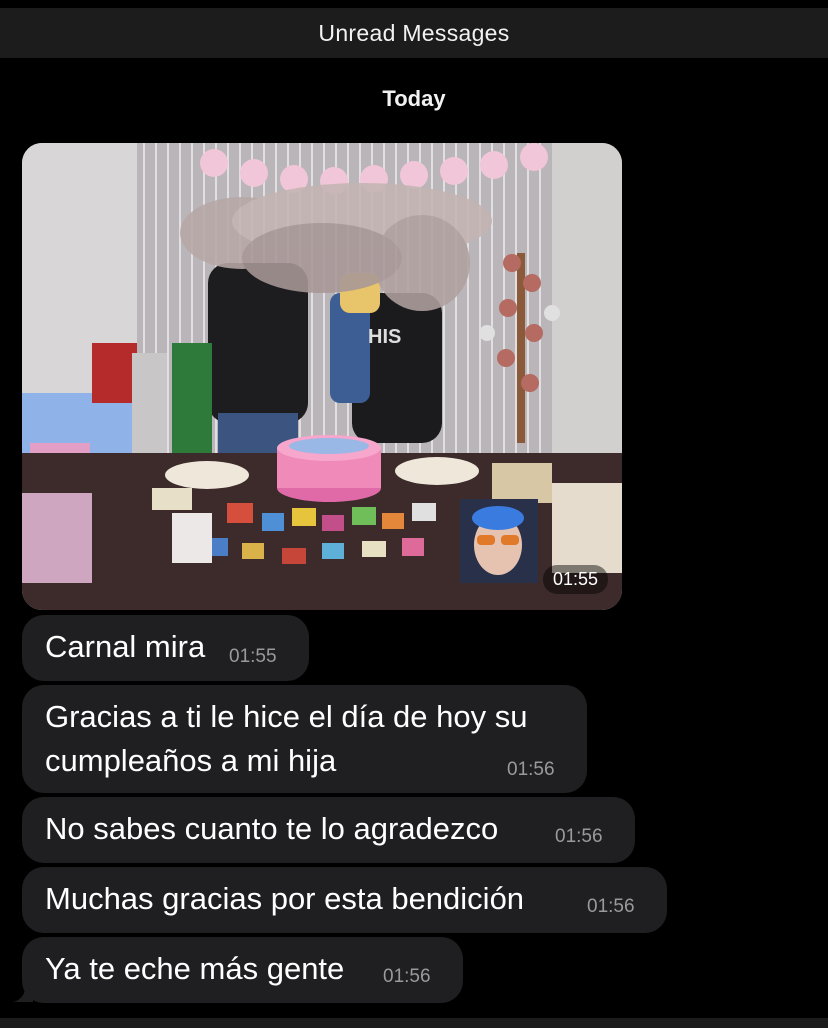  I want to click on message-text-line-2: cumpleaños a mi hija, so click(191, 760).